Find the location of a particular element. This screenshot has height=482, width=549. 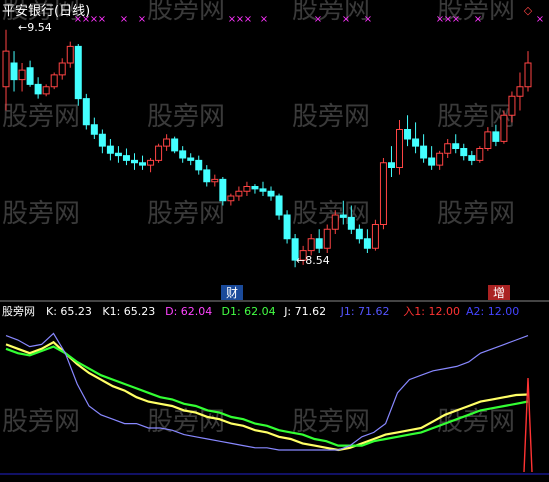

high-price-label: ←9.54 is located at coordinates (35, 27).